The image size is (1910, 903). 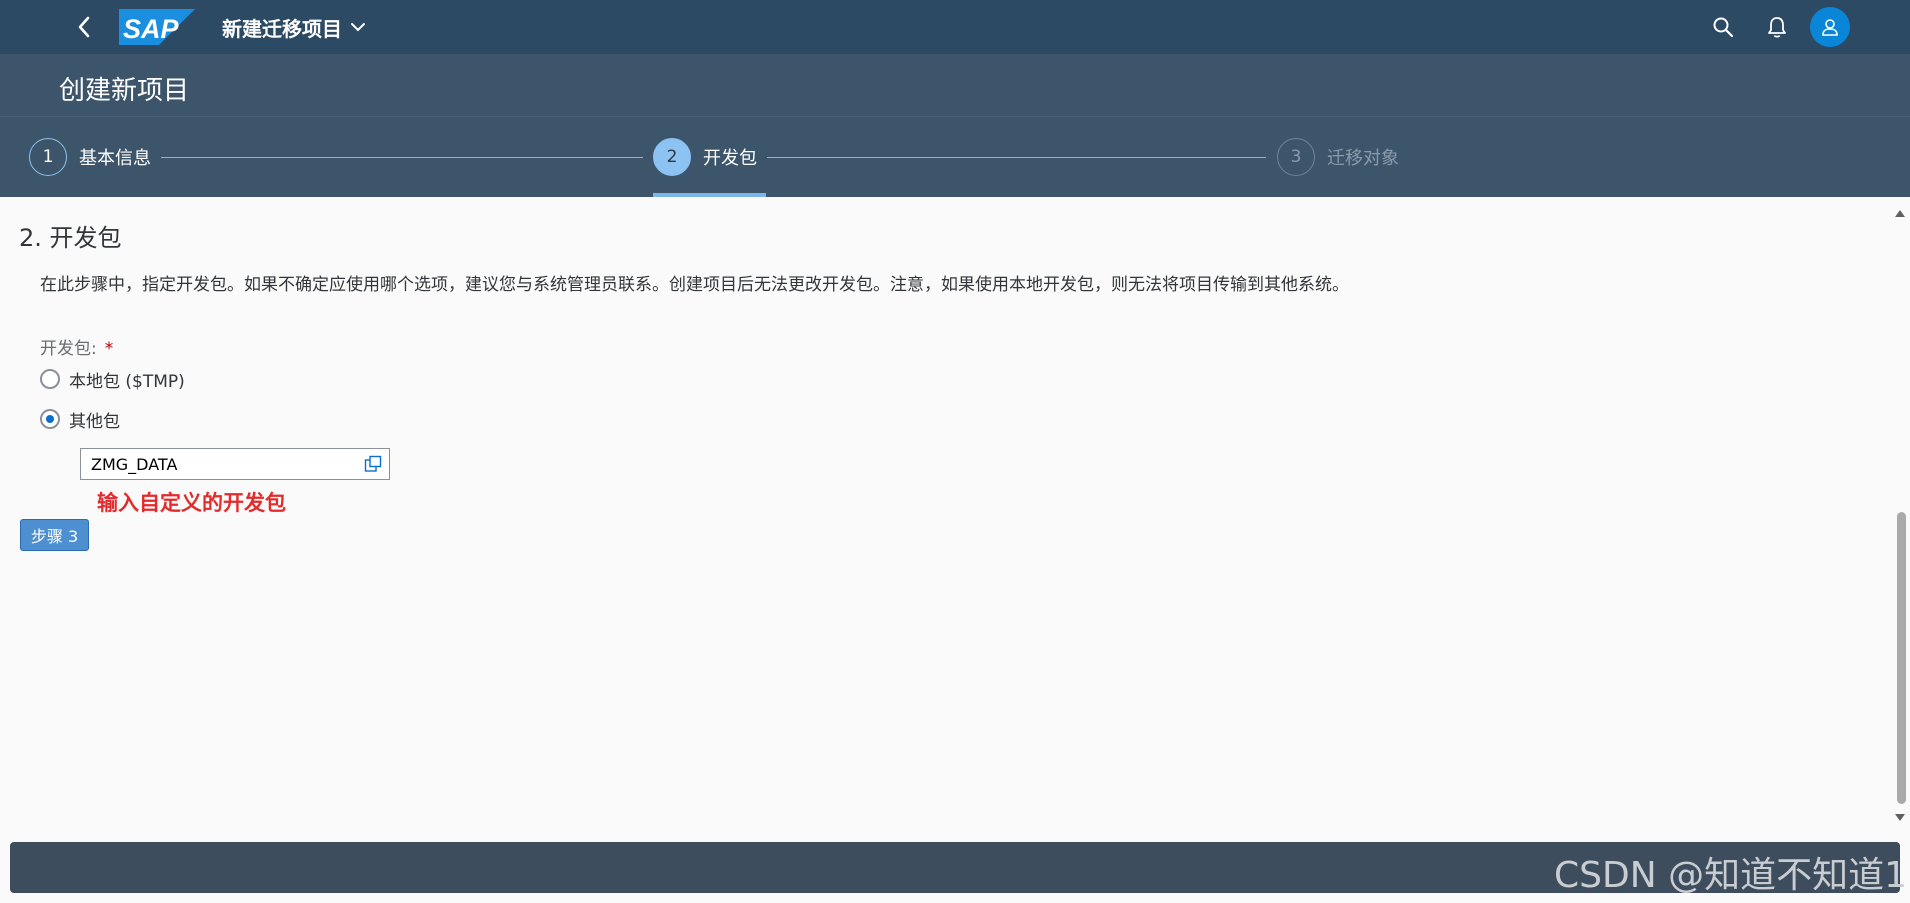 What do you see at coordinates (1296, 157) in the screenshot?
I see `step-number: 3` at bounding box center [1296, 157].